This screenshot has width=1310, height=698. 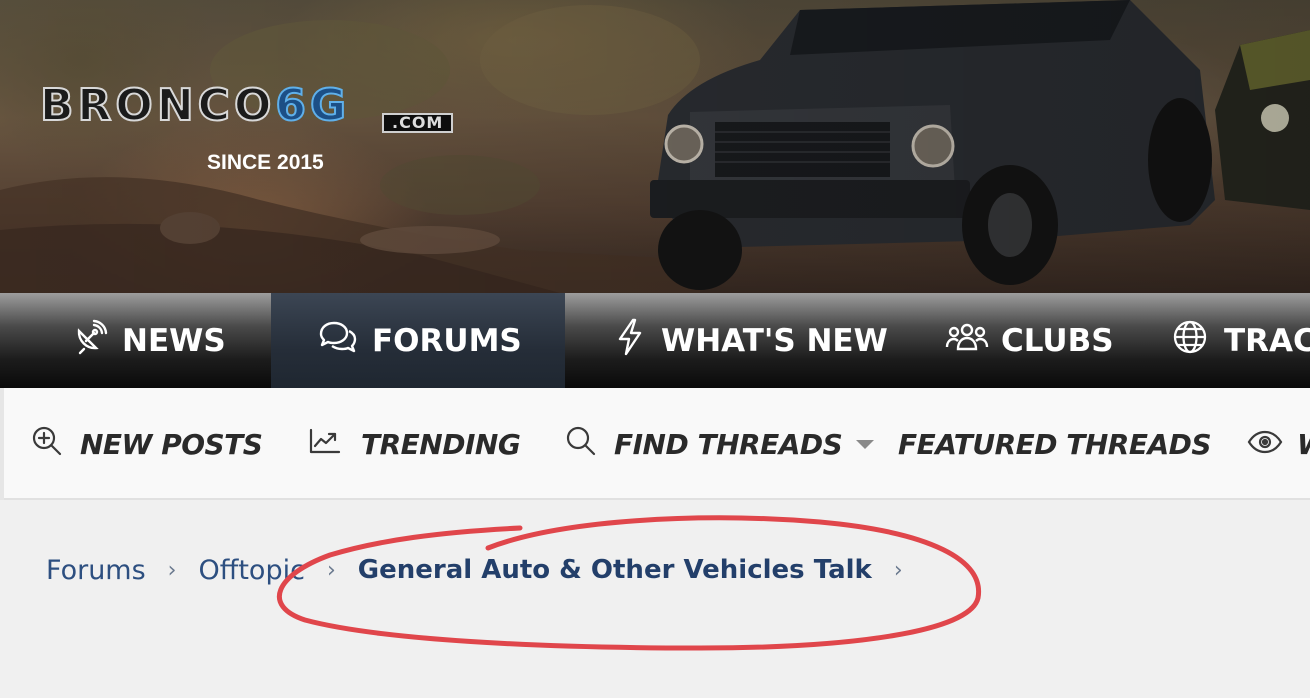 I want to click on subnav-watched-label: W, so click(x=1303, y=444).